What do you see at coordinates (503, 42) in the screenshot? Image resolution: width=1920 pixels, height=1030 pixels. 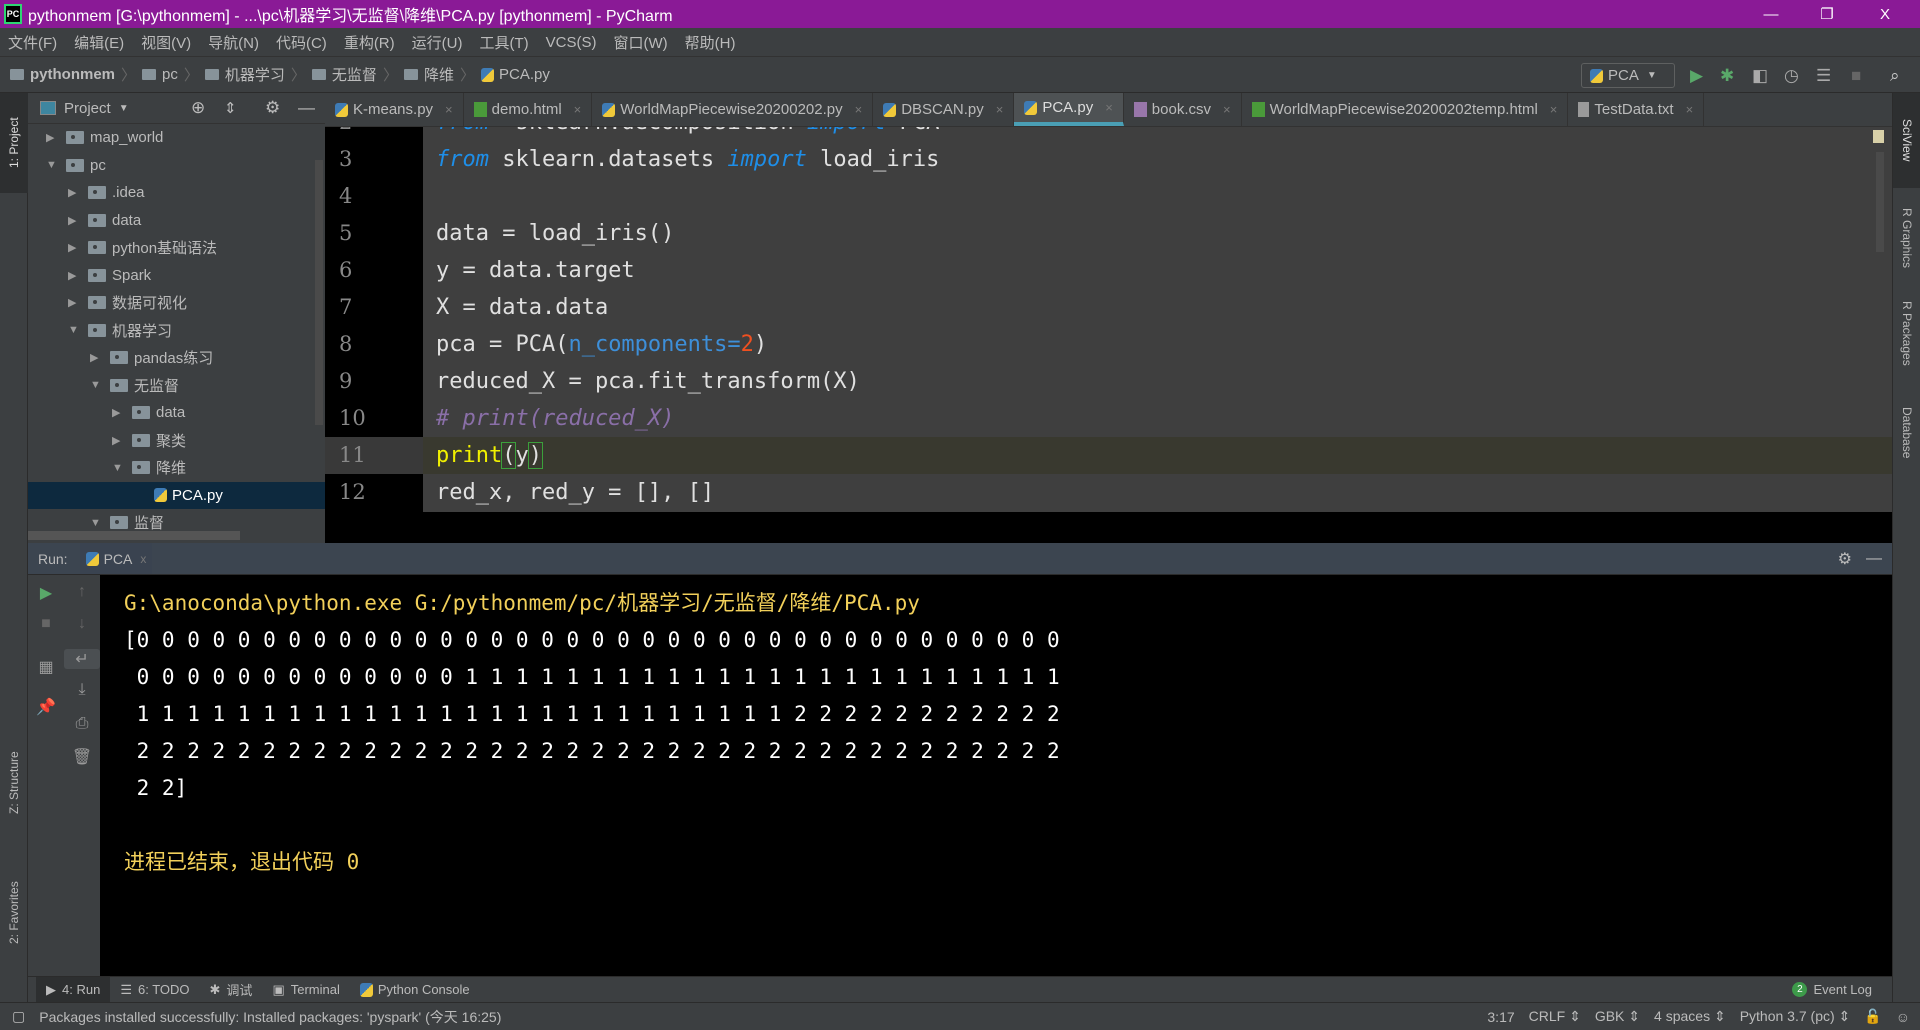 I see `menu-item: 工具(T)` at bounding box center [503, 42].